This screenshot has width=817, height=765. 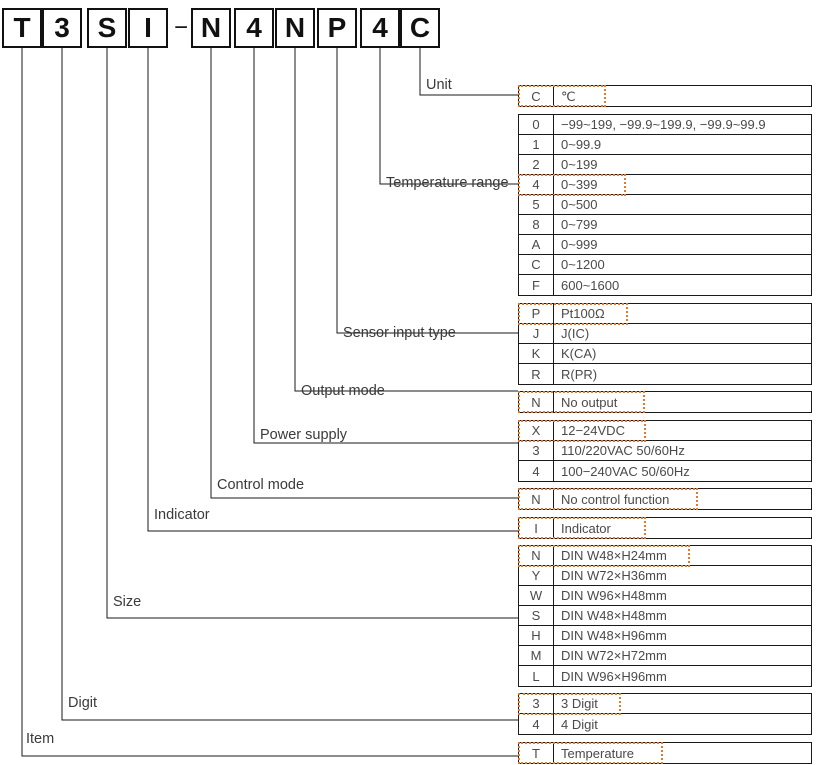 I want to click on spec-code-cell: Y, so click(x=536, y=575).